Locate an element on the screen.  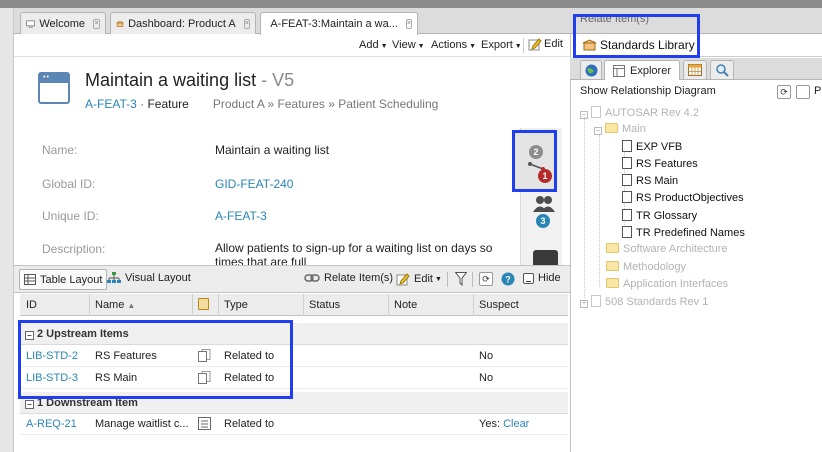
tree-node-exp-vfb: EXP VFB is located at coordinates (652, 146).